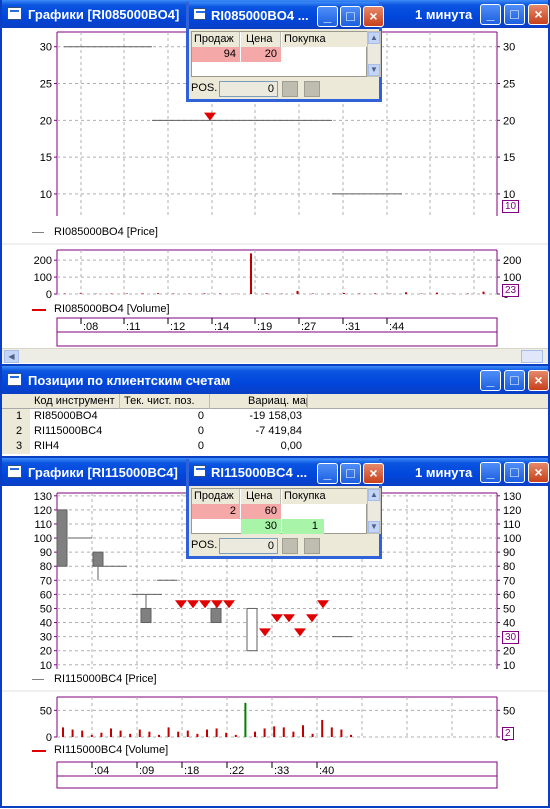  What do you see at coordinates (76, 401) in the screenshot?
I see `col-code: Код инструмент` at bounding box center [76, 401].